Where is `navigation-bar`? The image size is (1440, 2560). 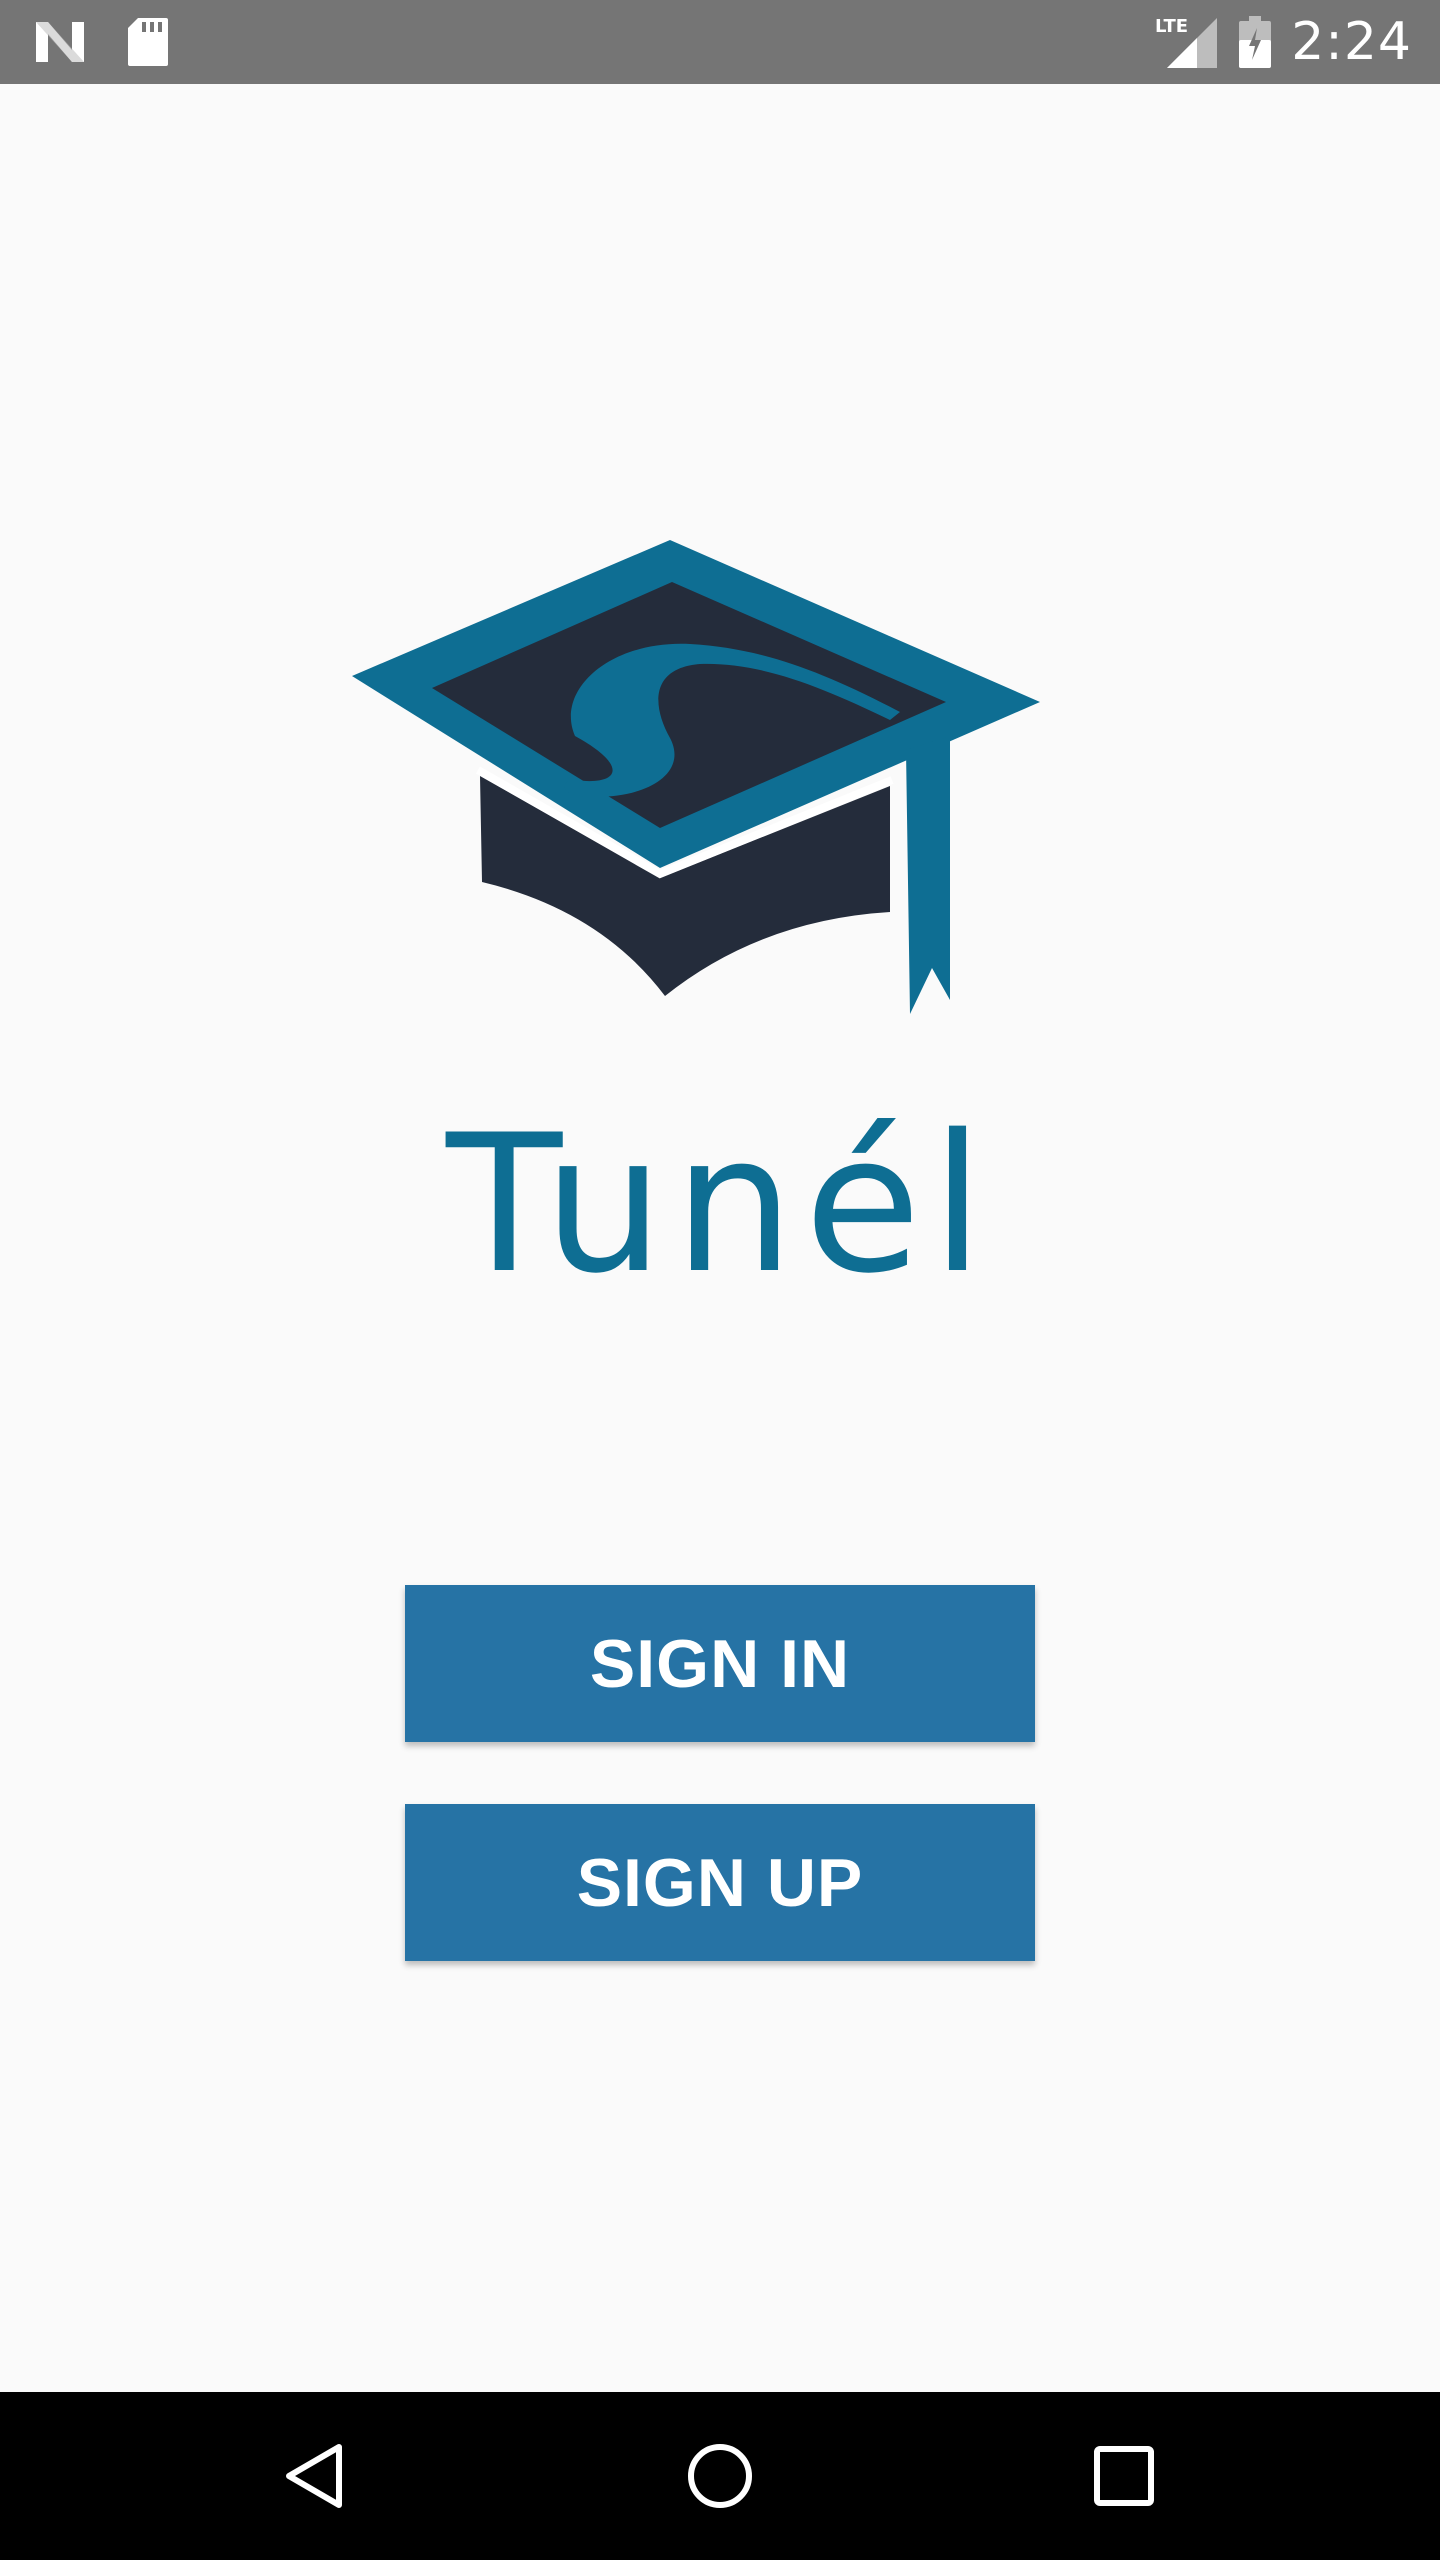 navigation-bar is located at coordinates (720, 2476).